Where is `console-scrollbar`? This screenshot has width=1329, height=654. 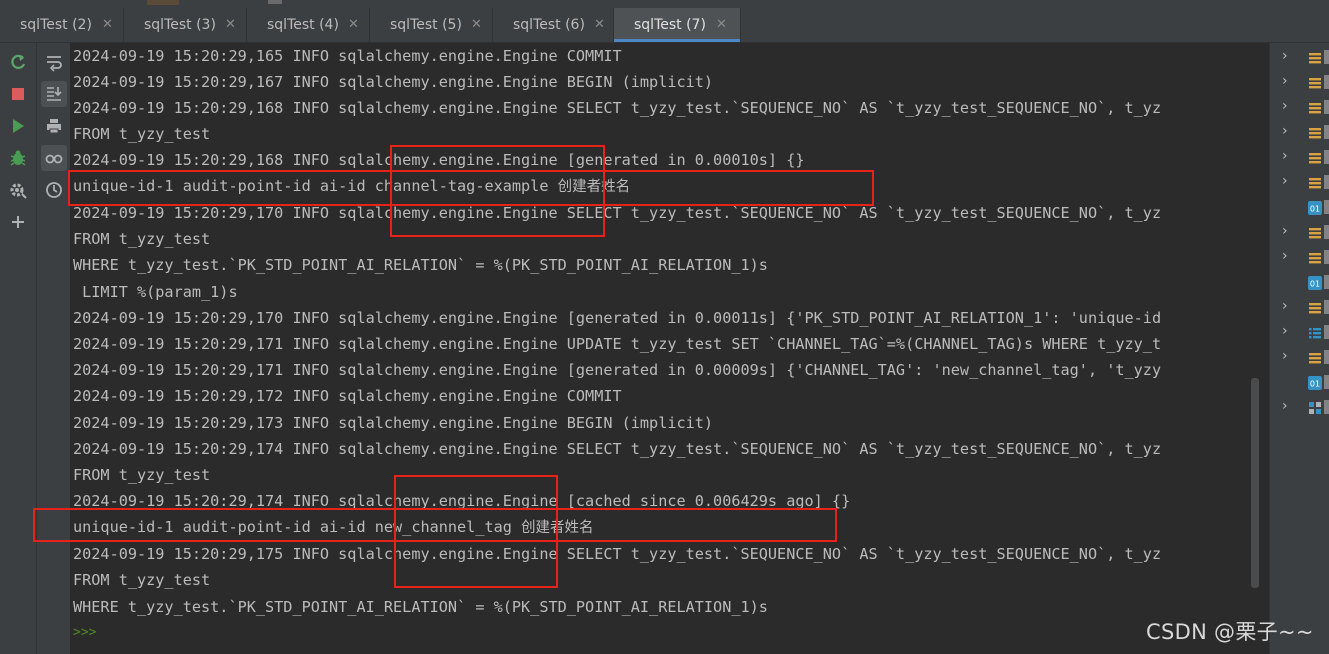 console-scrollbar is located at coordinates (1255, 483).